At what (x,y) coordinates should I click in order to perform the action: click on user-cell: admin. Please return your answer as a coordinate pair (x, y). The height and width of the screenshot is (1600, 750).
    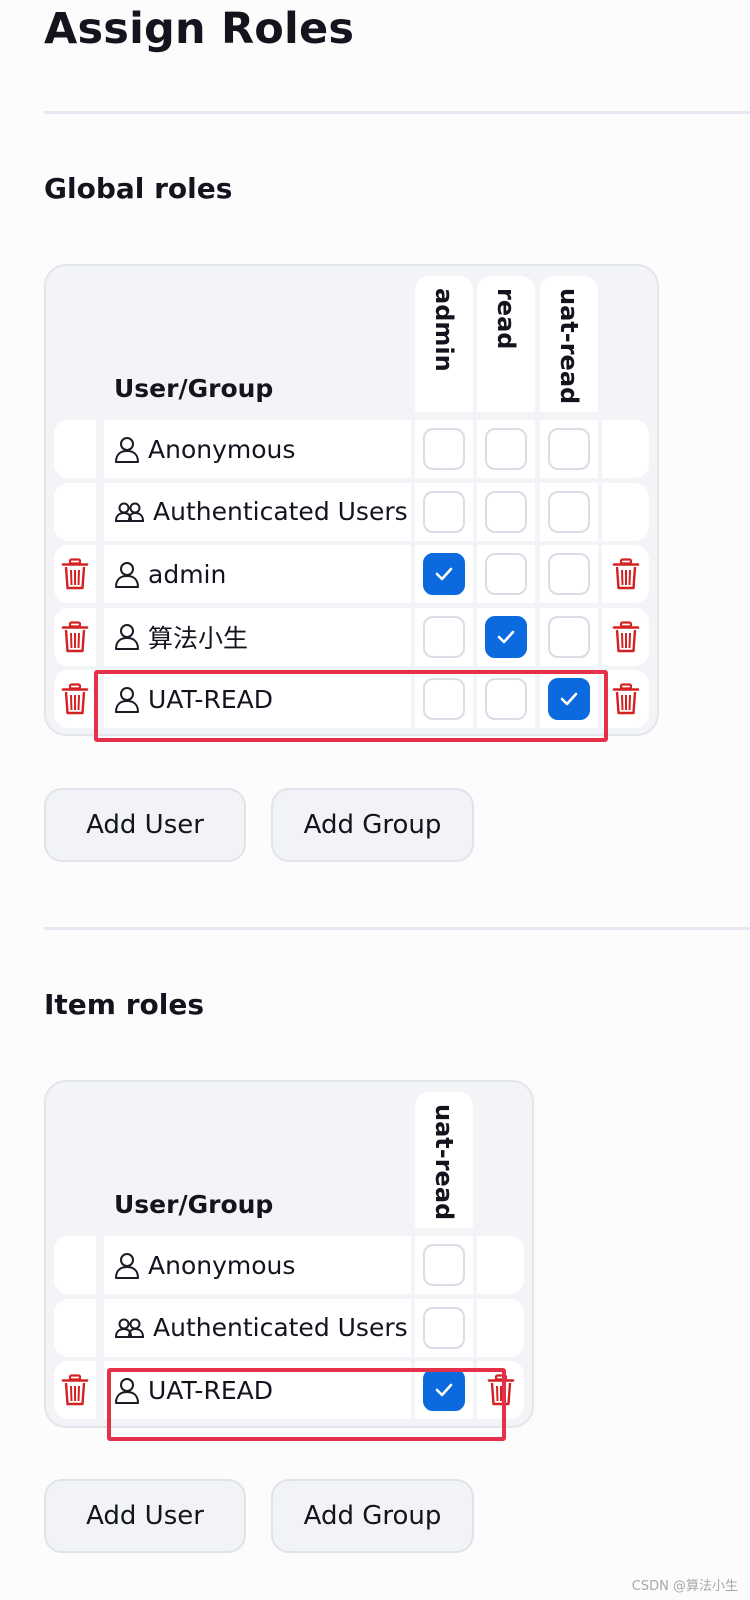
    Looking at the image, I should click on (257, 574).